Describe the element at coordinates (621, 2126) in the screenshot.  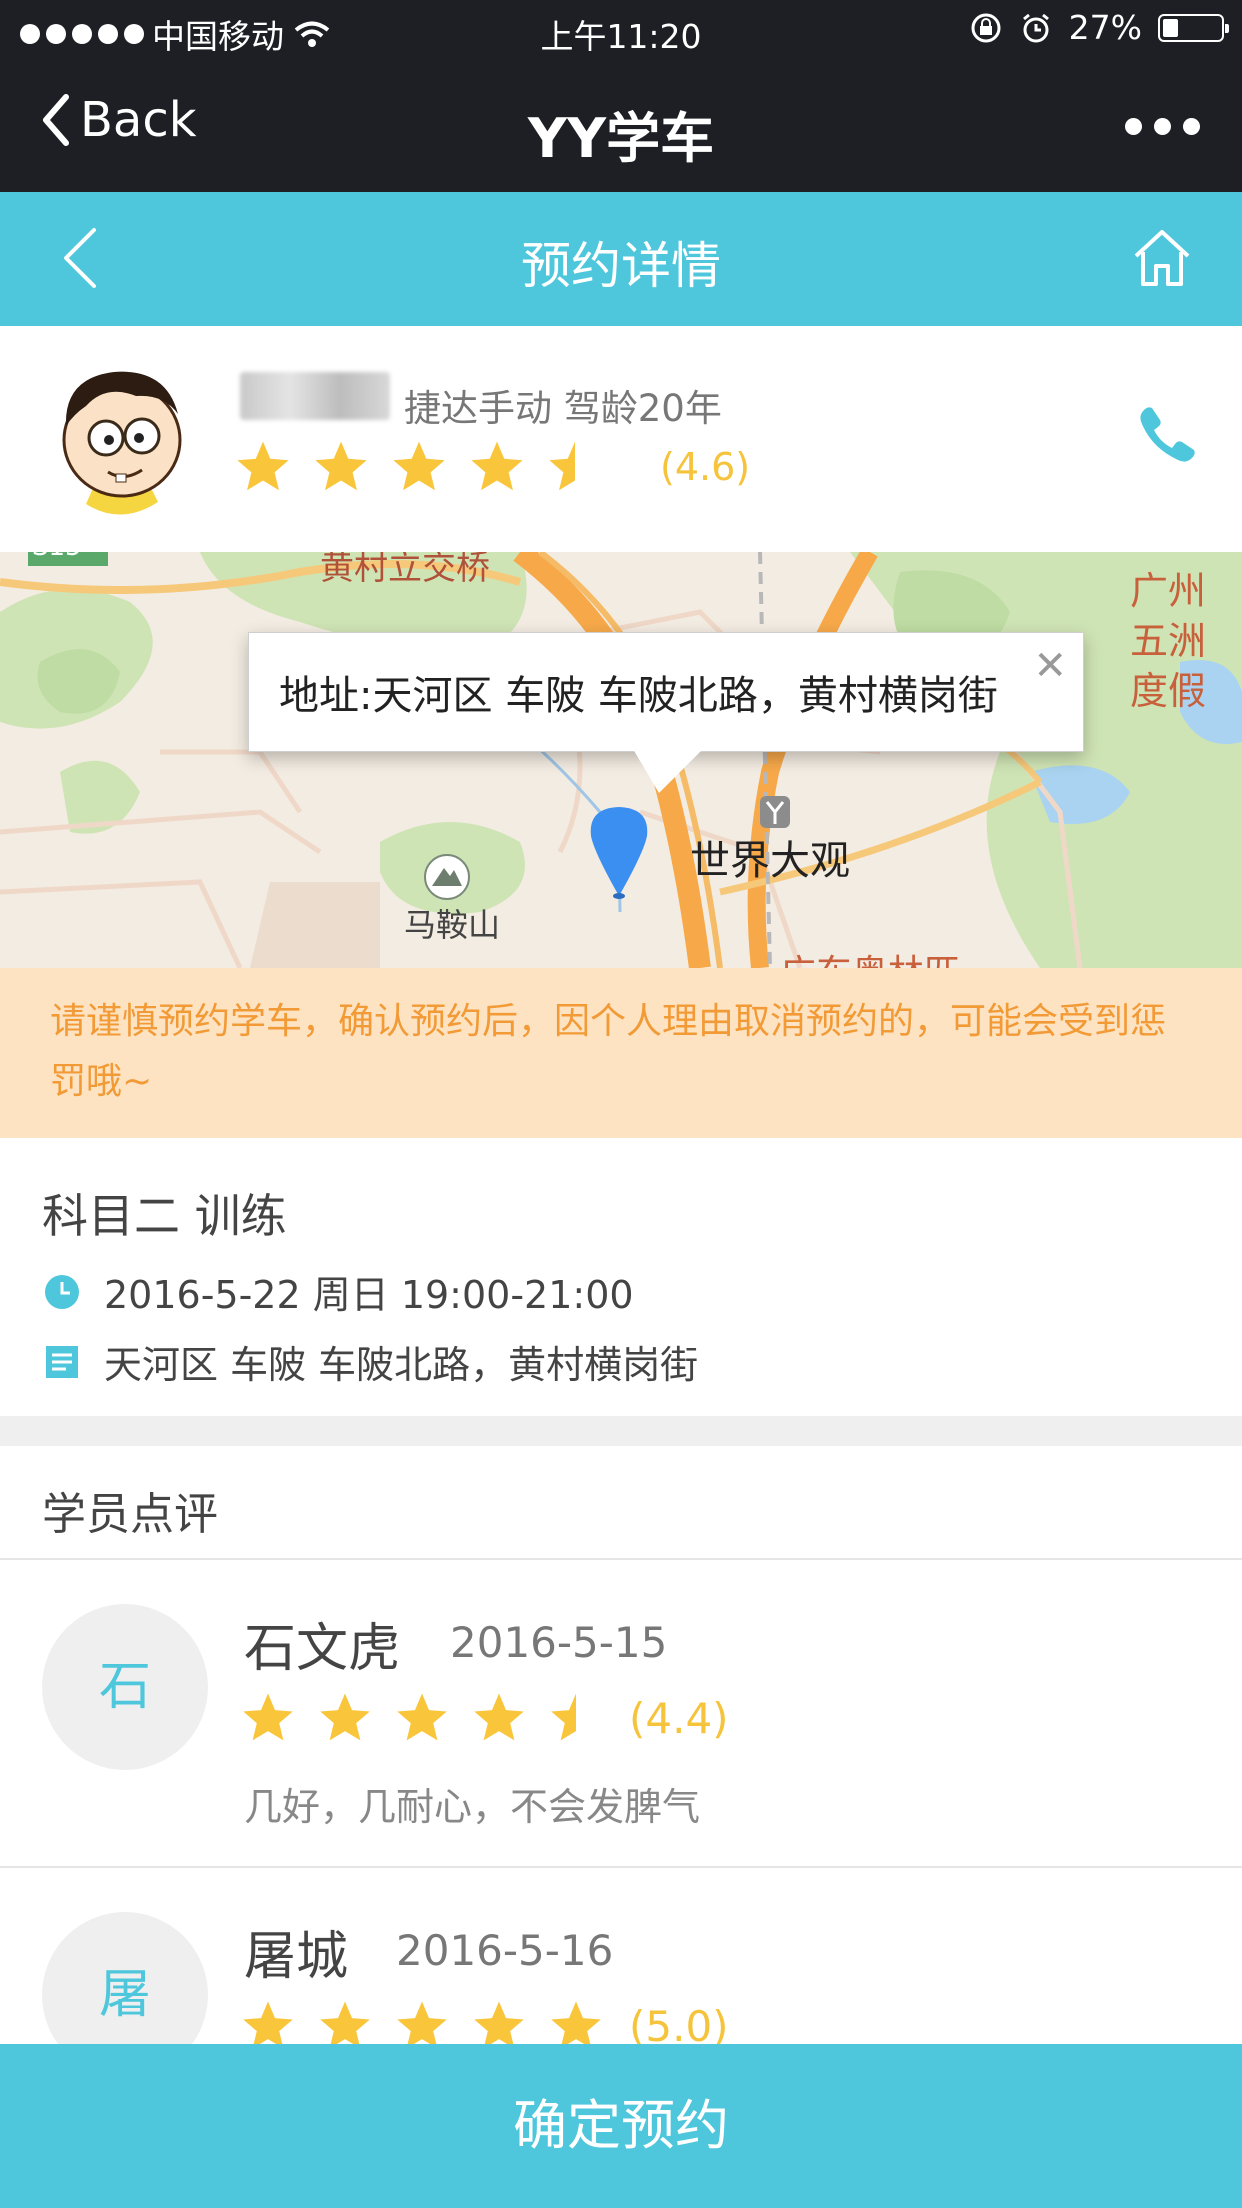
I see `confirm-booking-button: 确定预约` at that location.